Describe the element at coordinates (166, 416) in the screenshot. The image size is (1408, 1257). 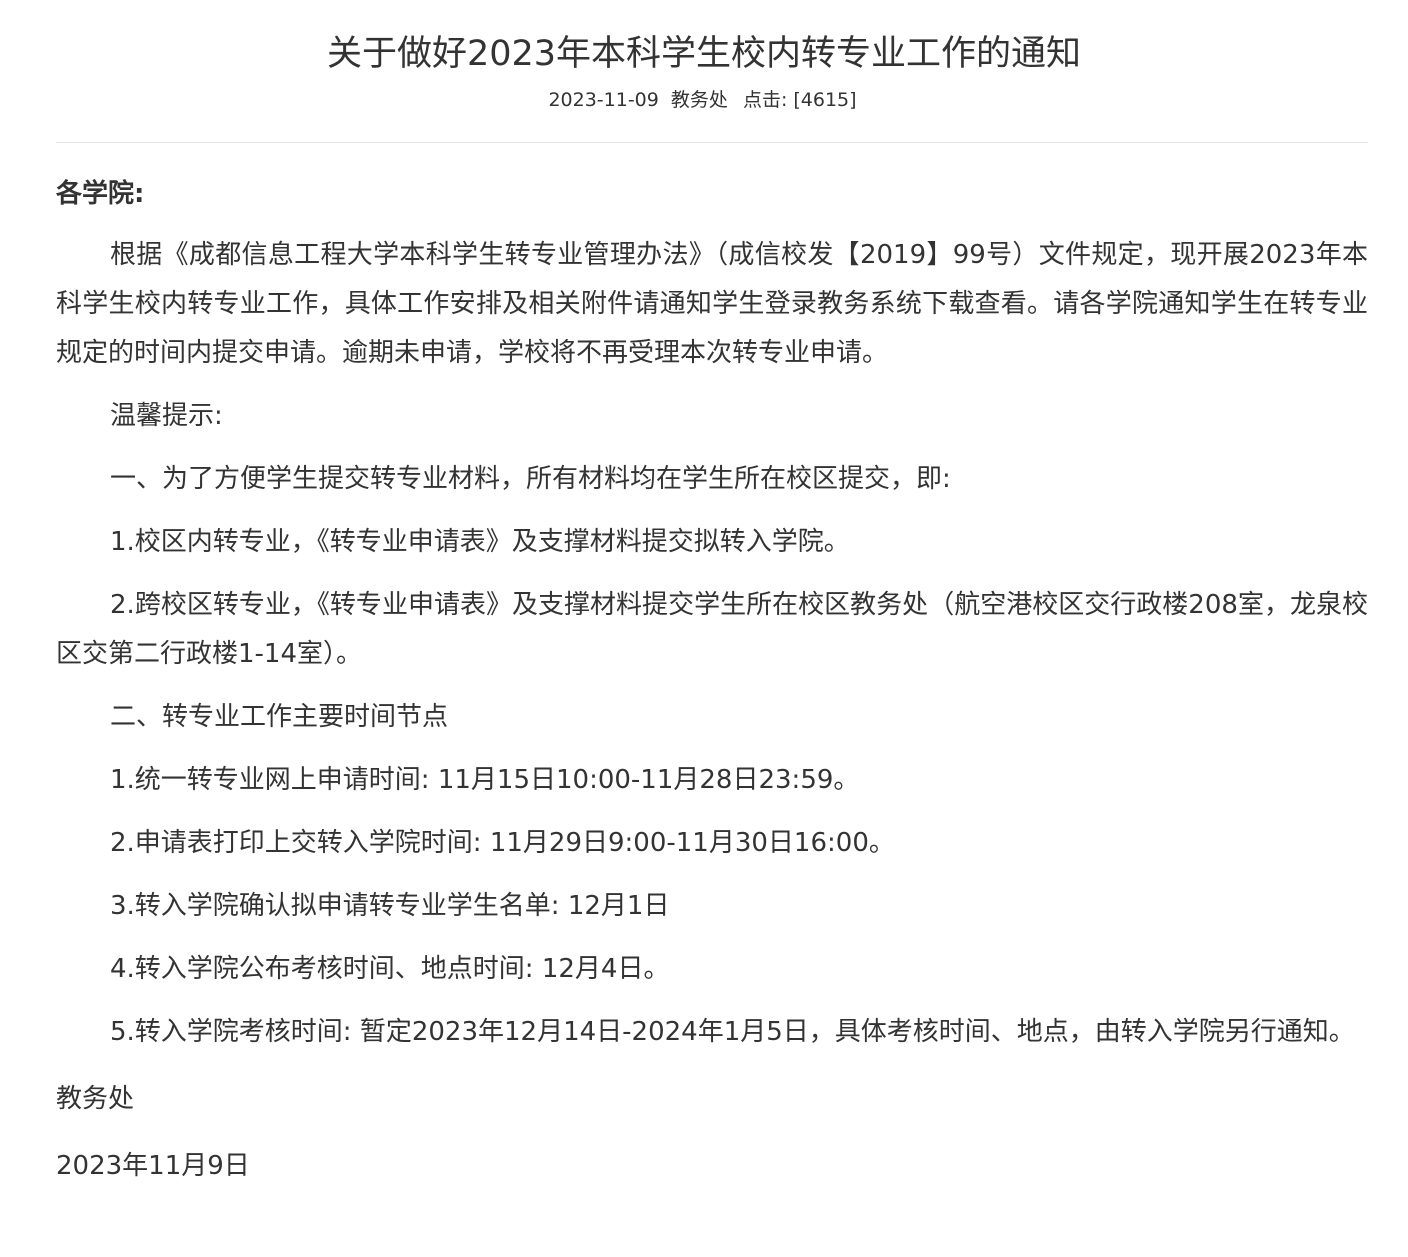
I see `paragraph-tips-heading: 温馨提示:` at that location.